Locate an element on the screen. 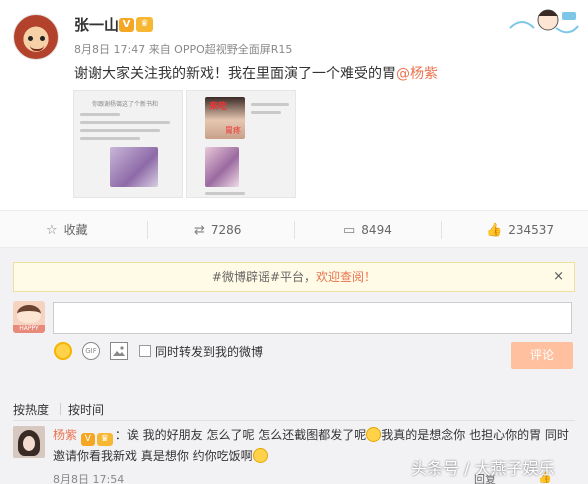  star-icon: ☆ is located at coordinates (52, 230).